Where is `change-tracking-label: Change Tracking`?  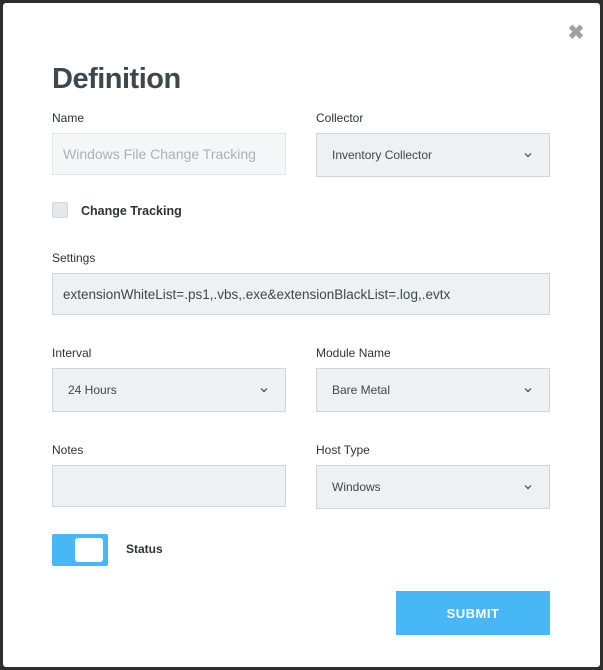
change-tracking-label: Change Tracking is located at coordinates (131, 211).